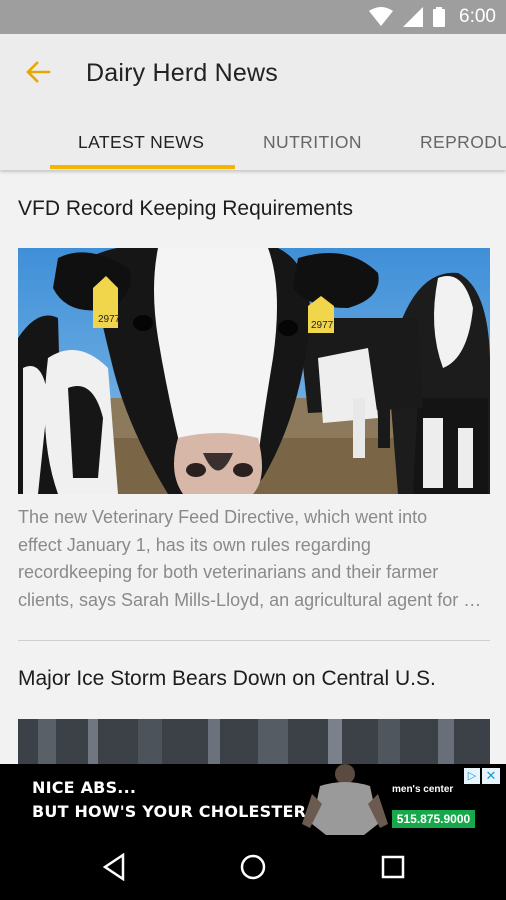  I want to click on status-bar: 6:00, so click(253, 17).